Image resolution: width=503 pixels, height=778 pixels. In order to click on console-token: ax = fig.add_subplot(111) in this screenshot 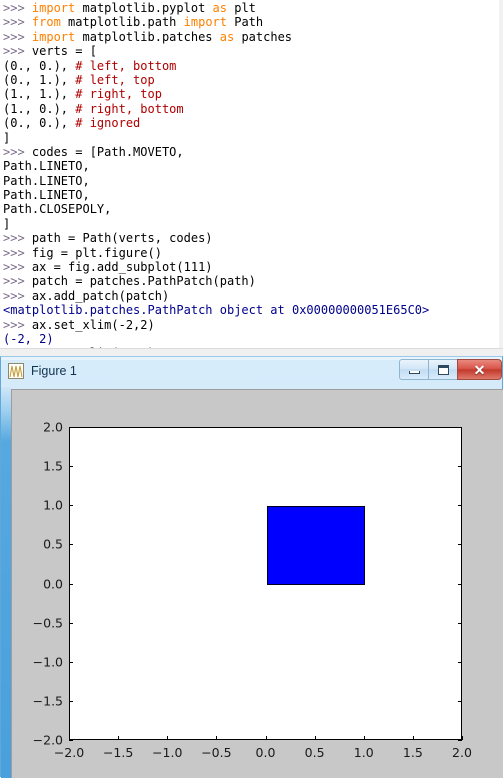, I will do `click(122, 267)`.